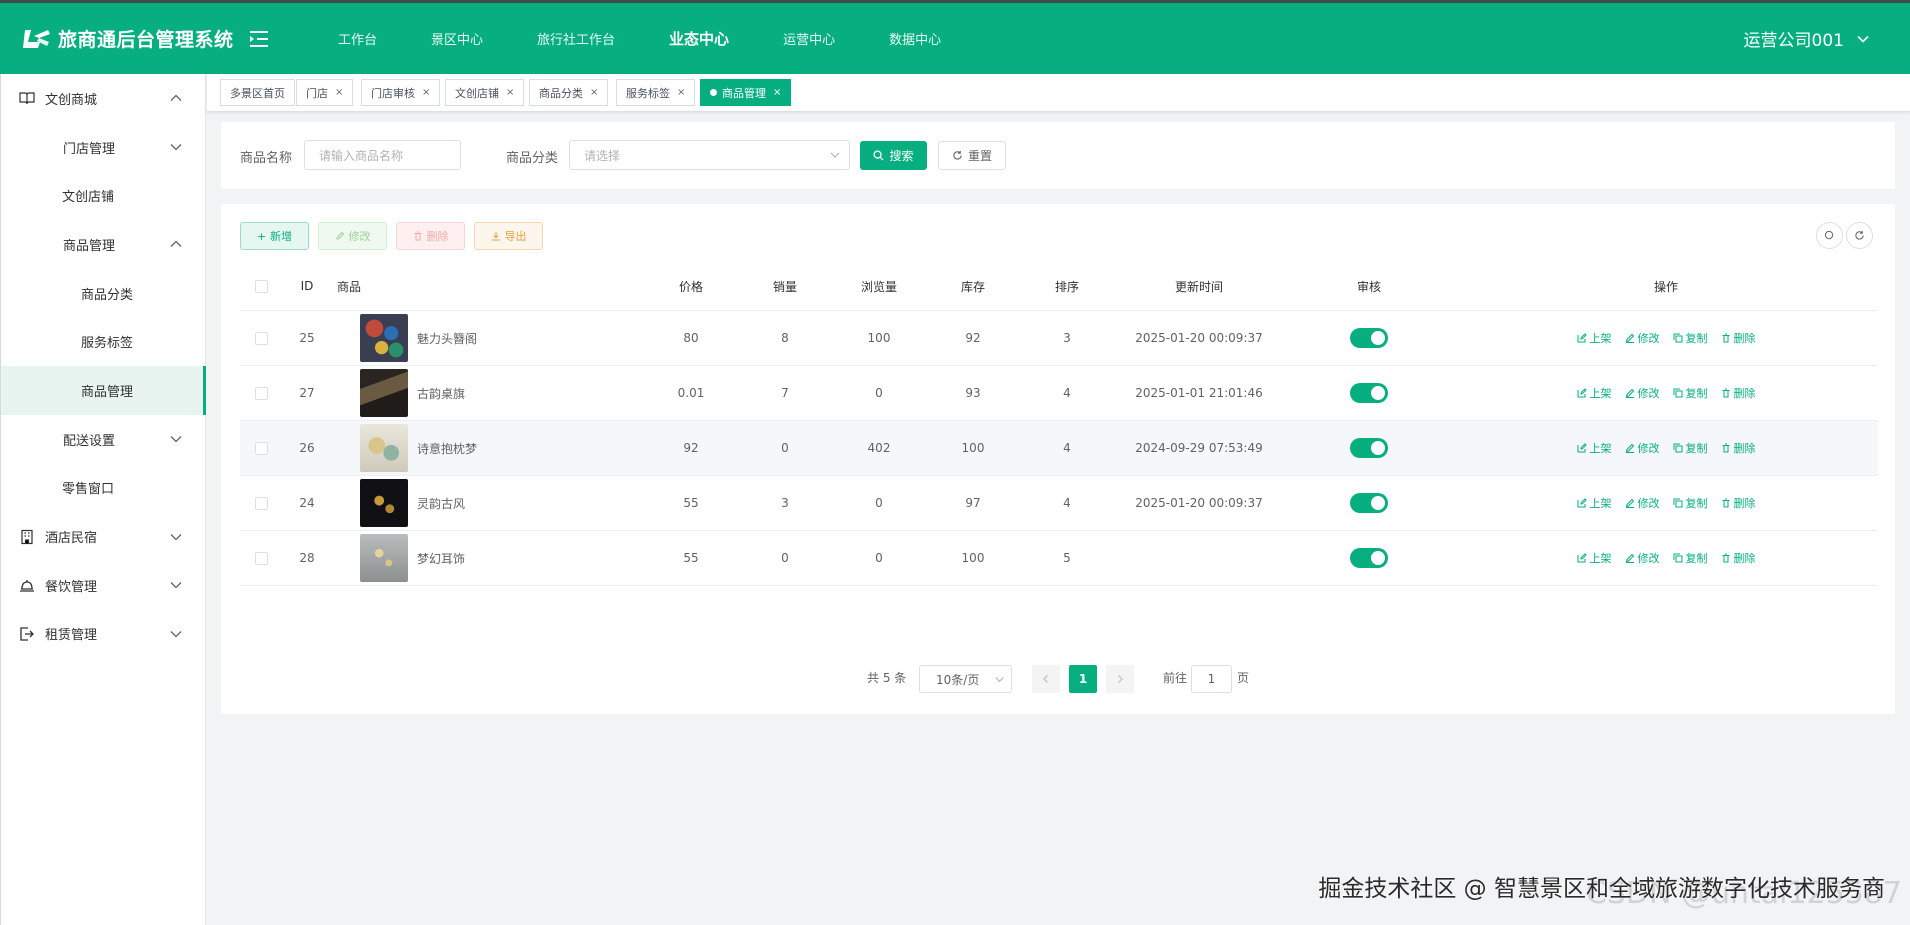 The width and height of the screenshot is (1910, 925). Describe the element at coordinates (508, 236) in the screenshot. I see `export-button: 导出` at that location.